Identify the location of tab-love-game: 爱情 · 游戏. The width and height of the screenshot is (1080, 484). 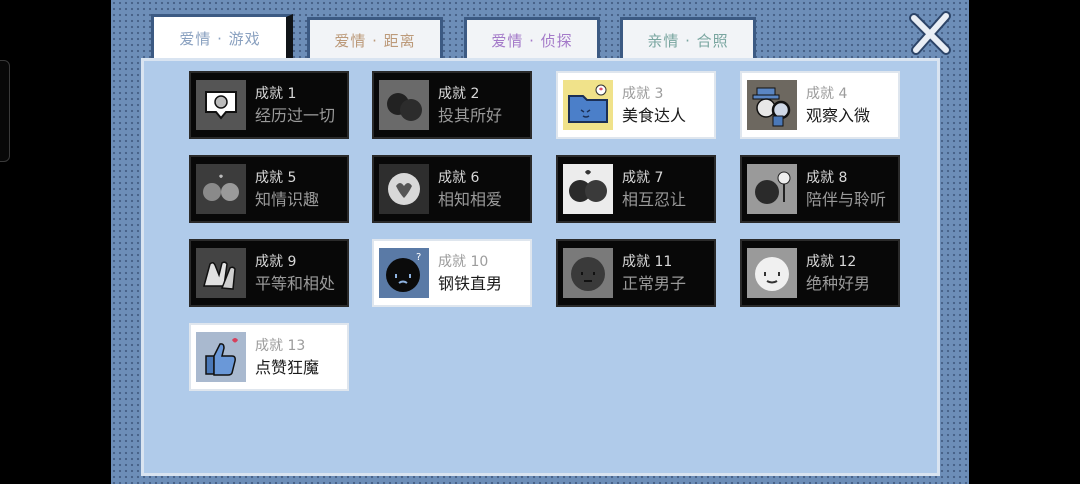
(222, 37).